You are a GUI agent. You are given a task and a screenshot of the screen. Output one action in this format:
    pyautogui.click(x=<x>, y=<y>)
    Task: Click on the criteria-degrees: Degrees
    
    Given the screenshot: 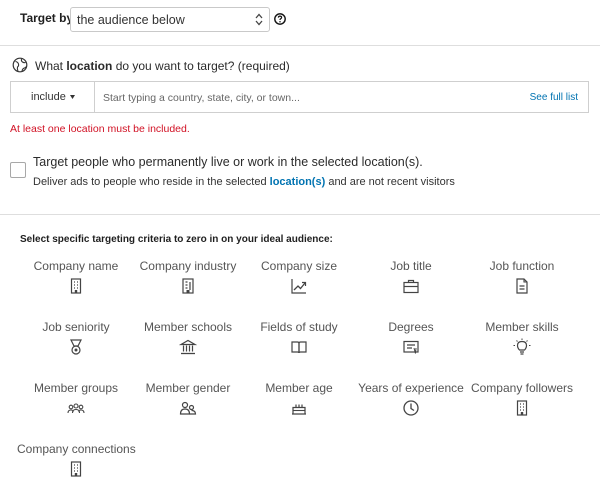 What is the action you would take?
    pyautogui.click(x=411, y=344)
    